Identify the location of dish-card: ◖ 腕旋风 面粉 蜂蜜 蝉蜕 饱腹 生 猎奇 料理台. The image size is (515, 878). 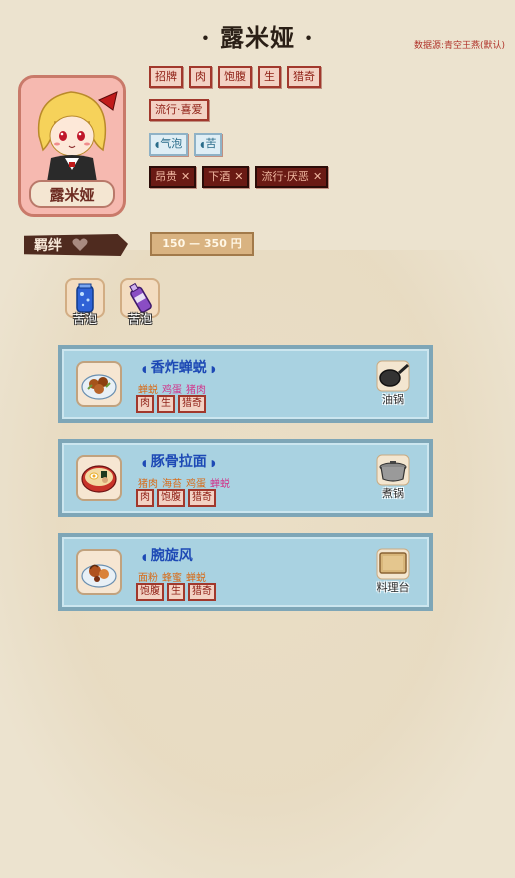
(245, 572).